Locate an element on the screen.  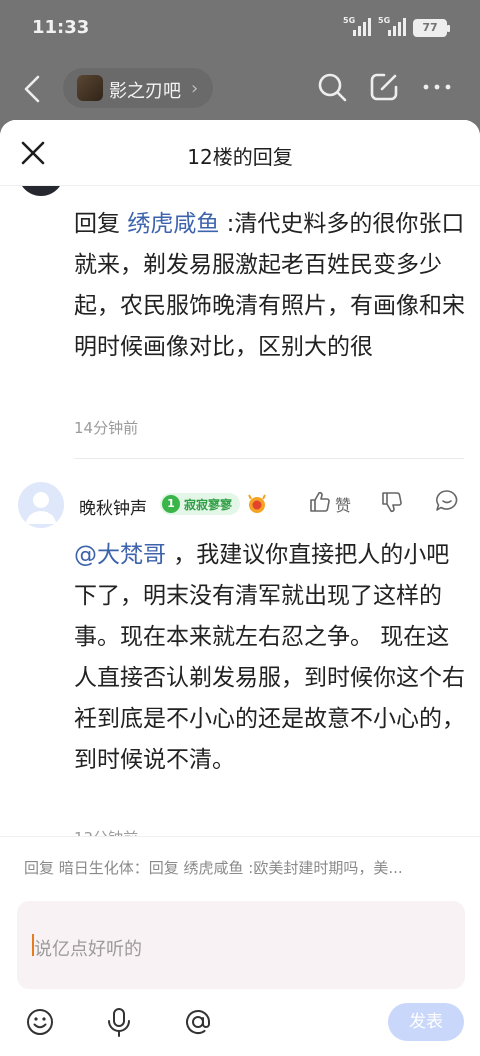
like-label: 赞 is located at coordinates (343, 505).